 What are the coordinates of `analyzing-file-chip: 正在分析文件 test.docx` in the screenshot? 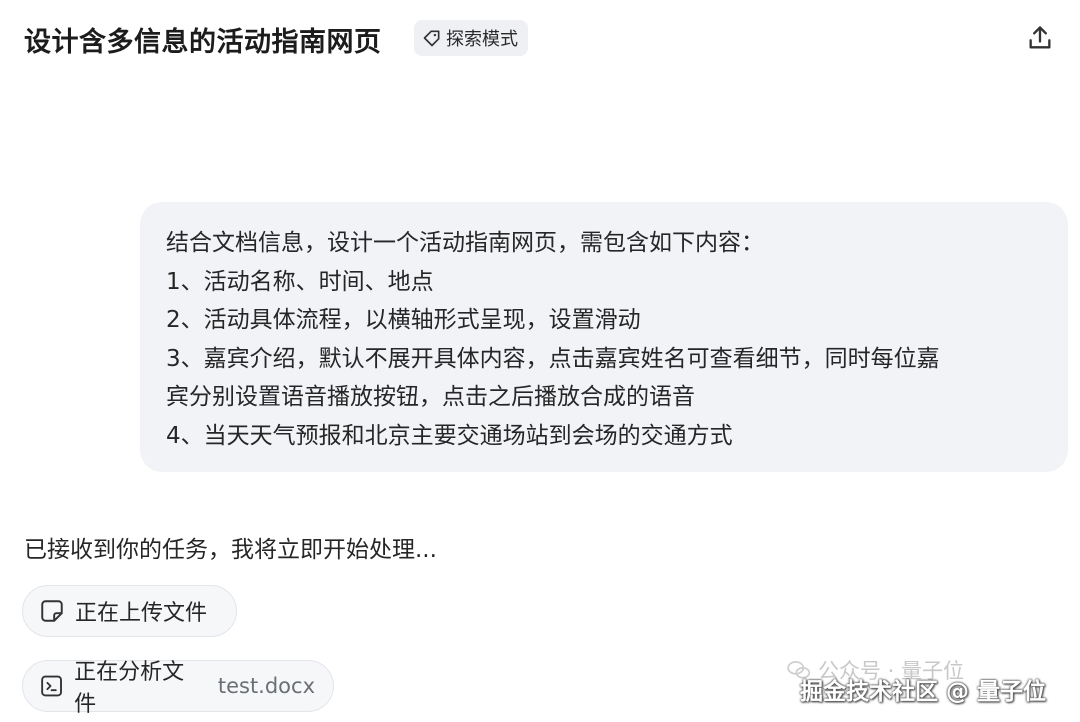 It's located at (178, 688).